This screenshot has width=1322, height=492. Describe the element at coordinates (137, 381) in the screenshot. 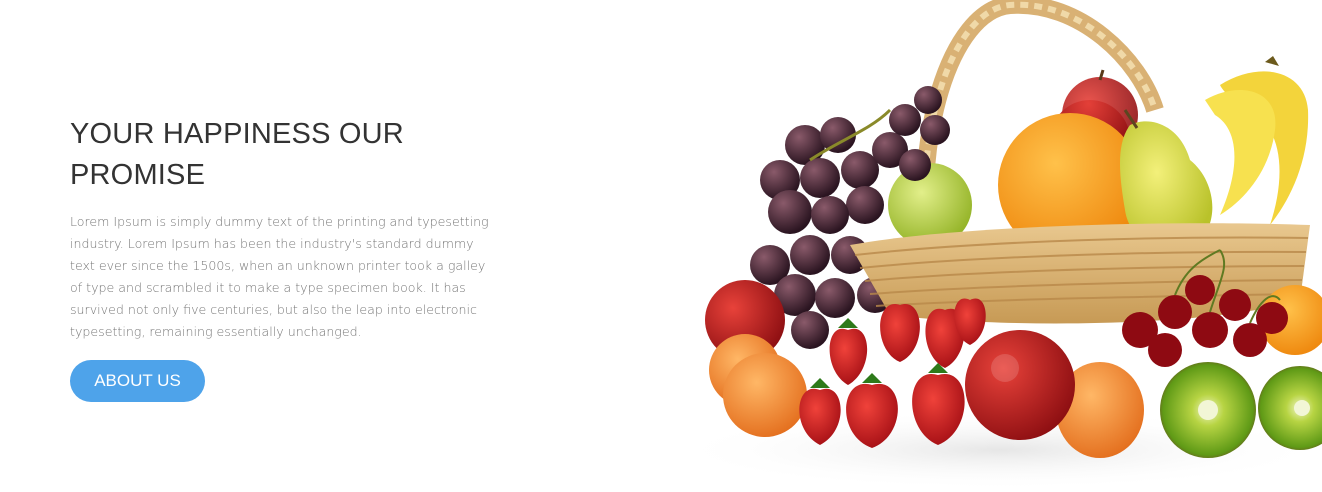

I see `about-us-button: ABOUT US` at that location.